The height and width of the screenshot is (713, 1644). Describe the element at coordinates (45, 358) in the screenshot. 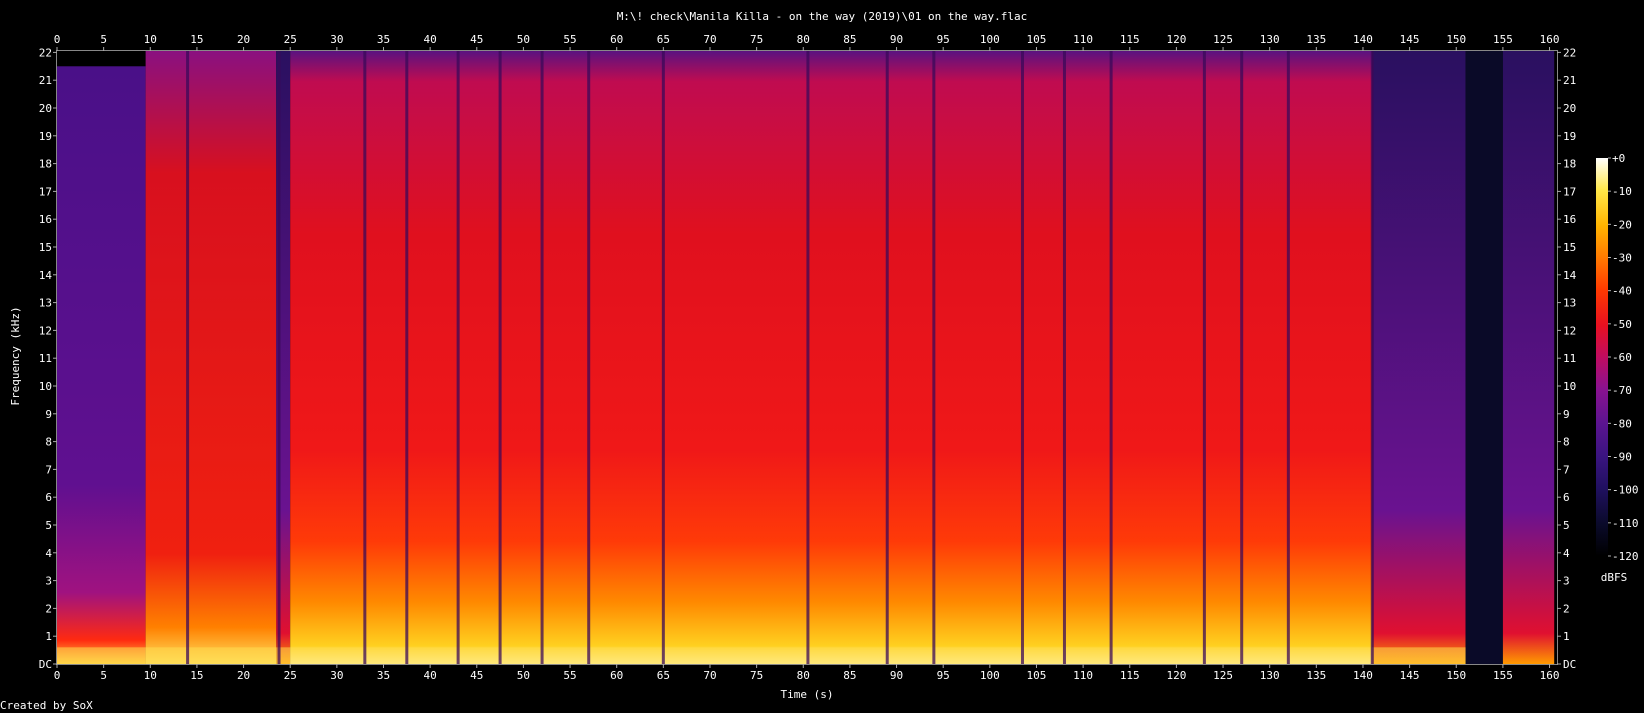

I see `y-tick-label: 11` at that location.